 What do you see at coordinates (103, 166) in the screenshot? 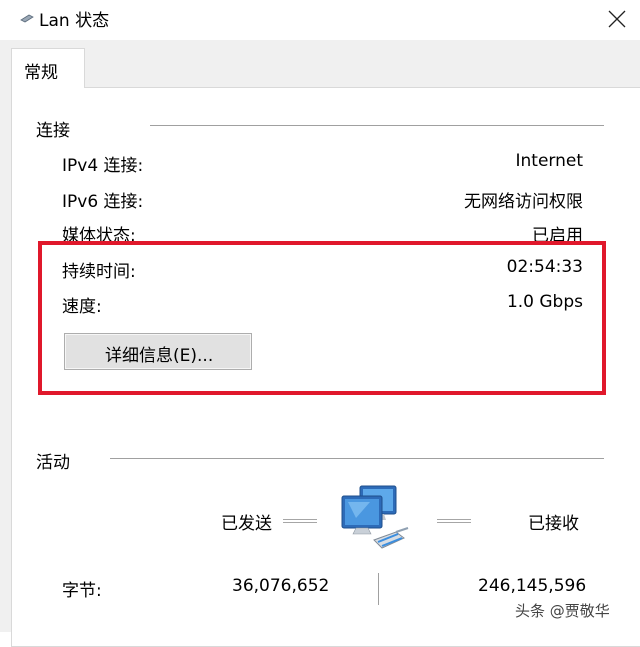
I see `ipv4-label: IPv4 连接:` at bounding box center [103, 166].